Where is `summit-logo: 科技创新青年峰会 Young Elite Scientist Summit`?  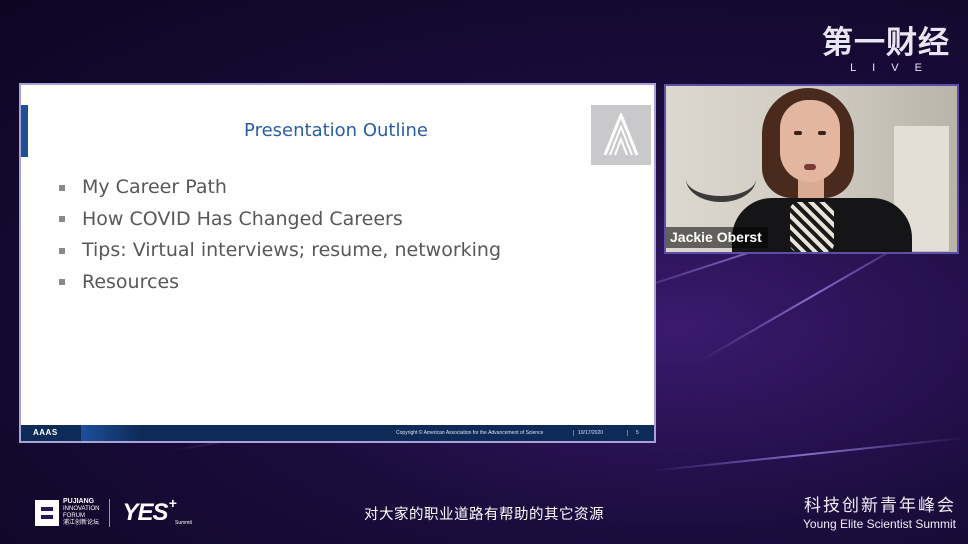 summit-logo: 科技创新青年峰会 Young Elite Scientist Summit is located at coordinates (879, 513).